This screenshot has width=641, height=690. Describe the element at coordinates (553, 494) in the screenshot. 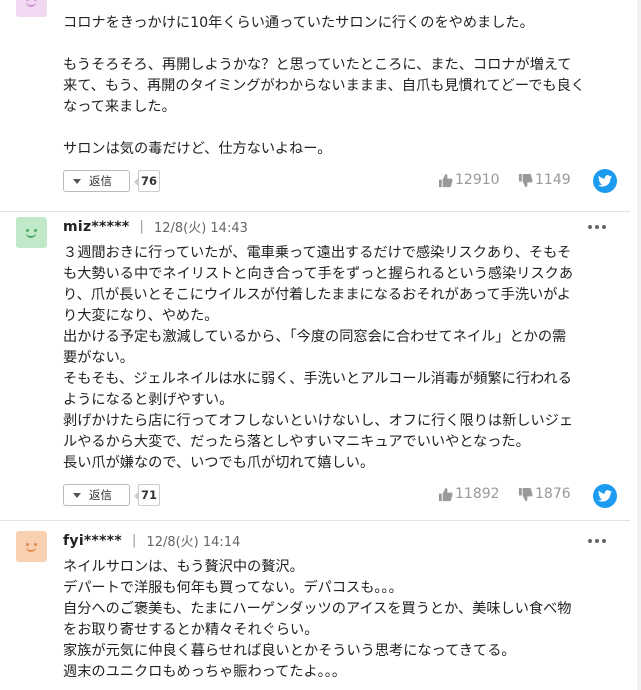

I see `dislike-count: 1876` at that location.